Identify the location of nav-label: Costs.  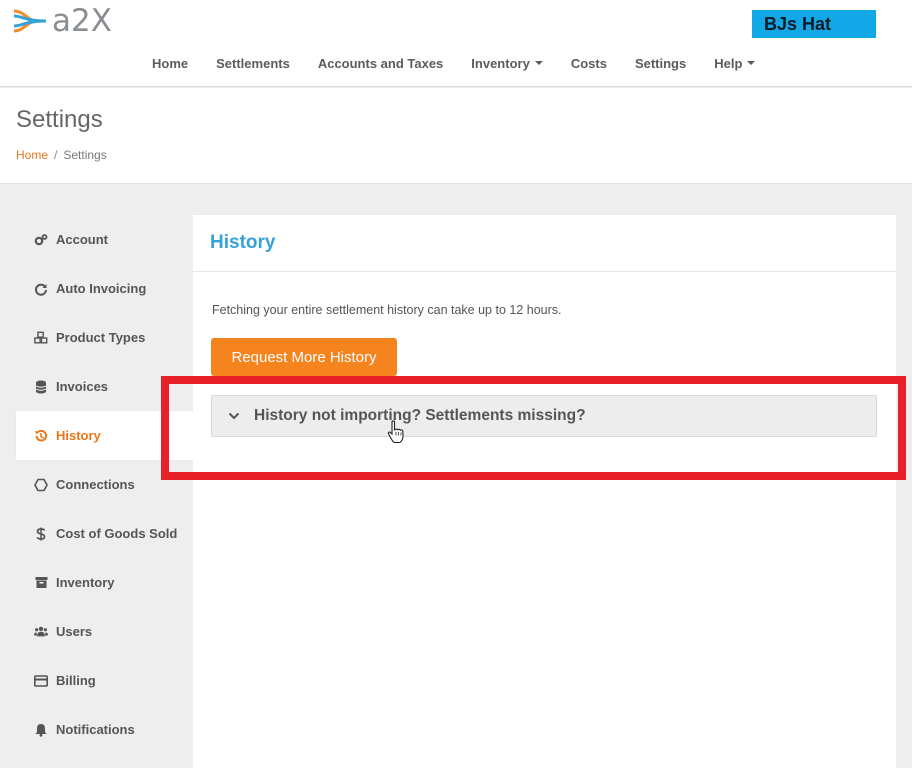
(588, 63).